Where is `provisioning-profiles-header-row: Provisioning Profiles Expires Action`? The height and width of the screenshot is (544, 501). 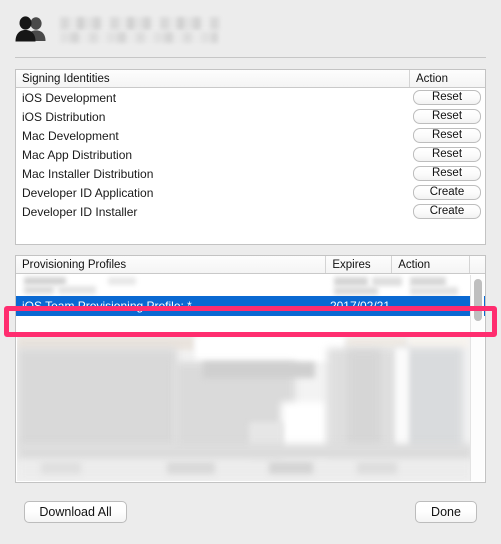 provisioning-profiles-header-row: Provisioning Profiles Expires Action is located at coordinates (250, 265).